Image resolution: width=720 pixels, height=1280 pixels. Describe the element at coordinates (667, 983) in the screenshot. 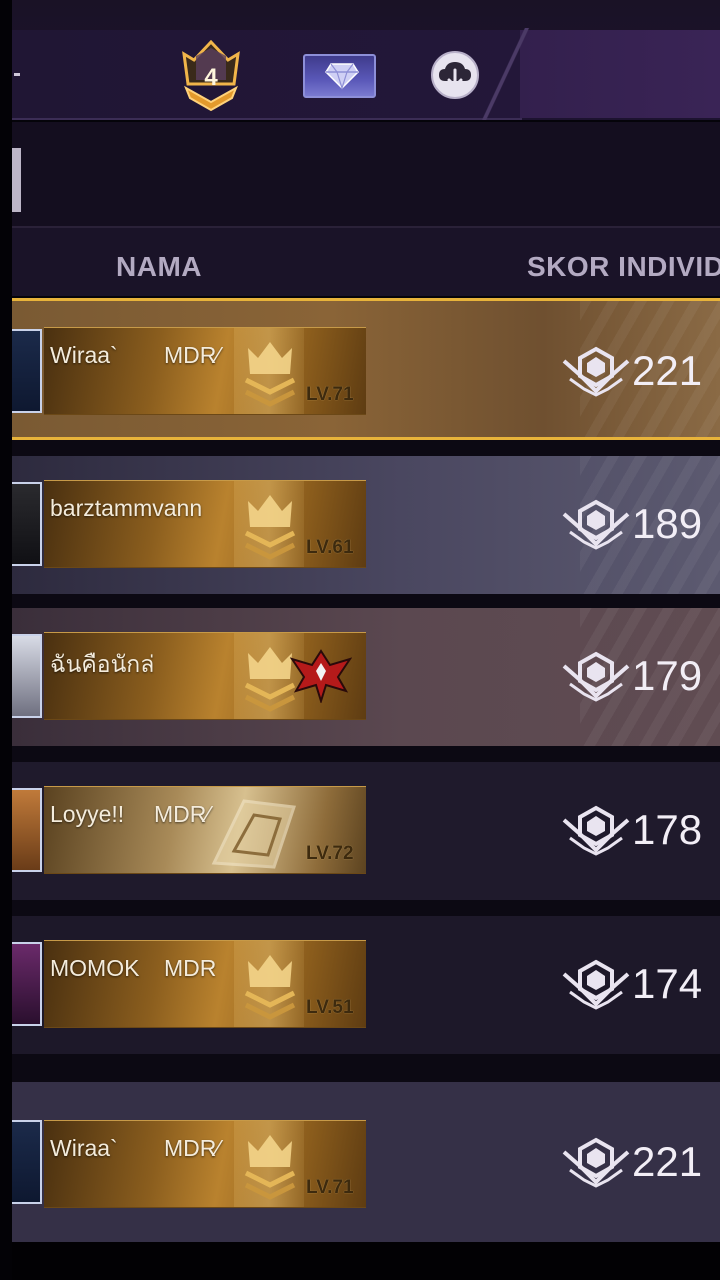

I see `score-value: 174` at that location.